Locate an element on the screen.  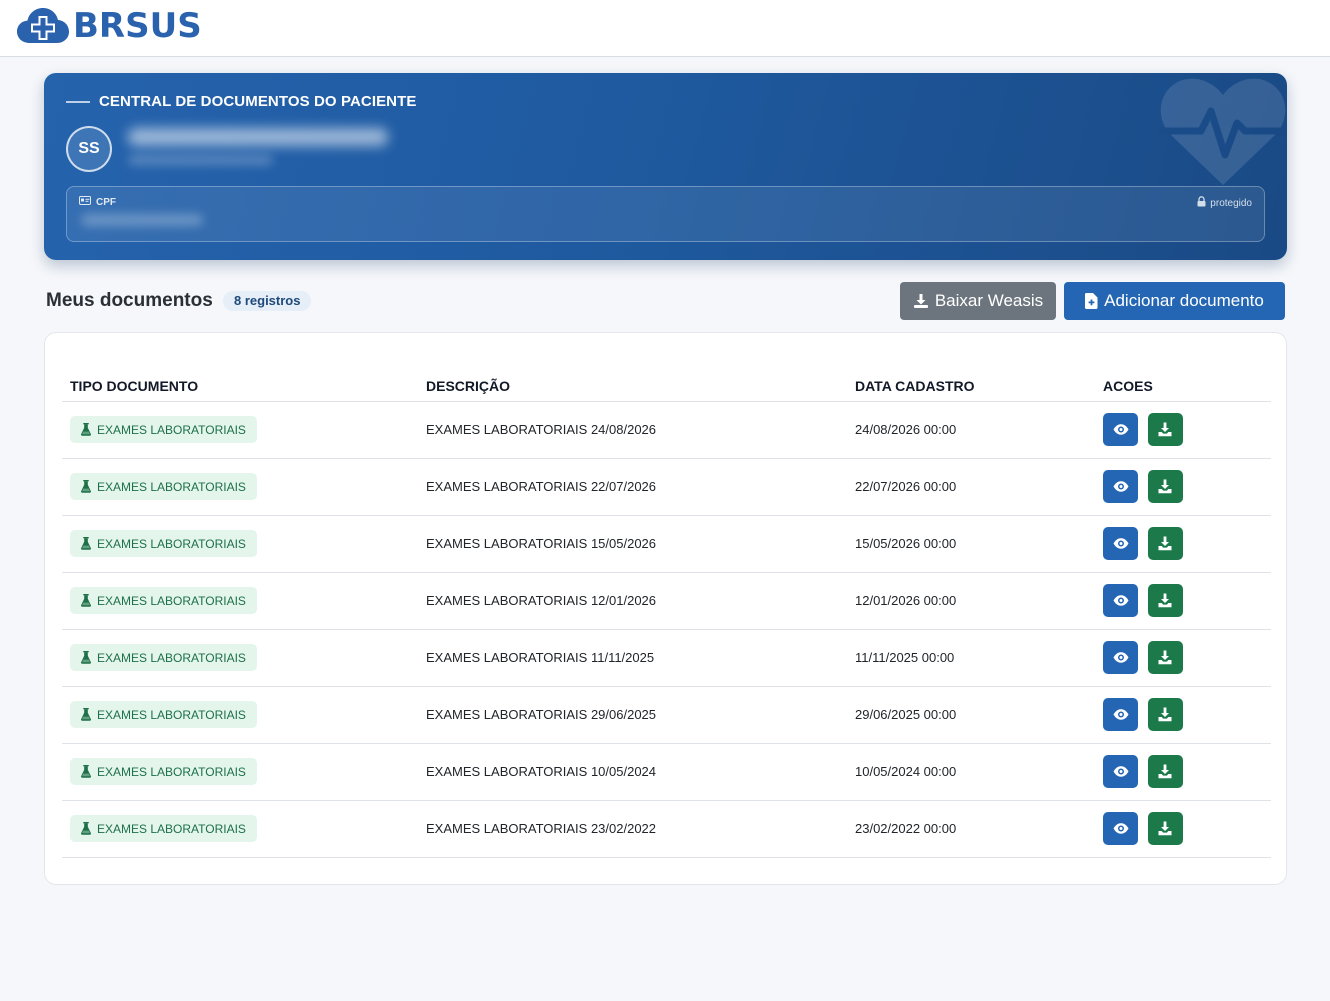
add-document-label: Adicionar documento is located at coordinates (1184, 300).